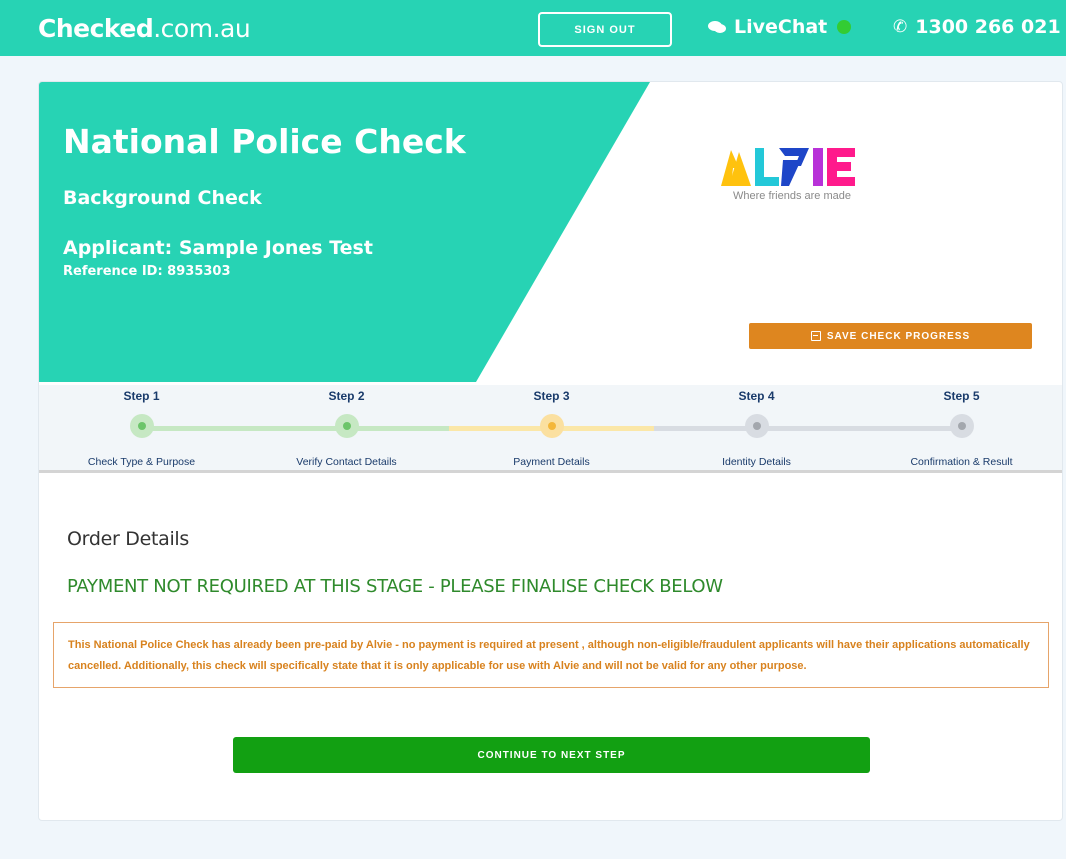 The image size is (1066, 859). Describe the element at coordinates (128, 539) in the screenshot. I see `order-details-heading: Order Details` at that location.